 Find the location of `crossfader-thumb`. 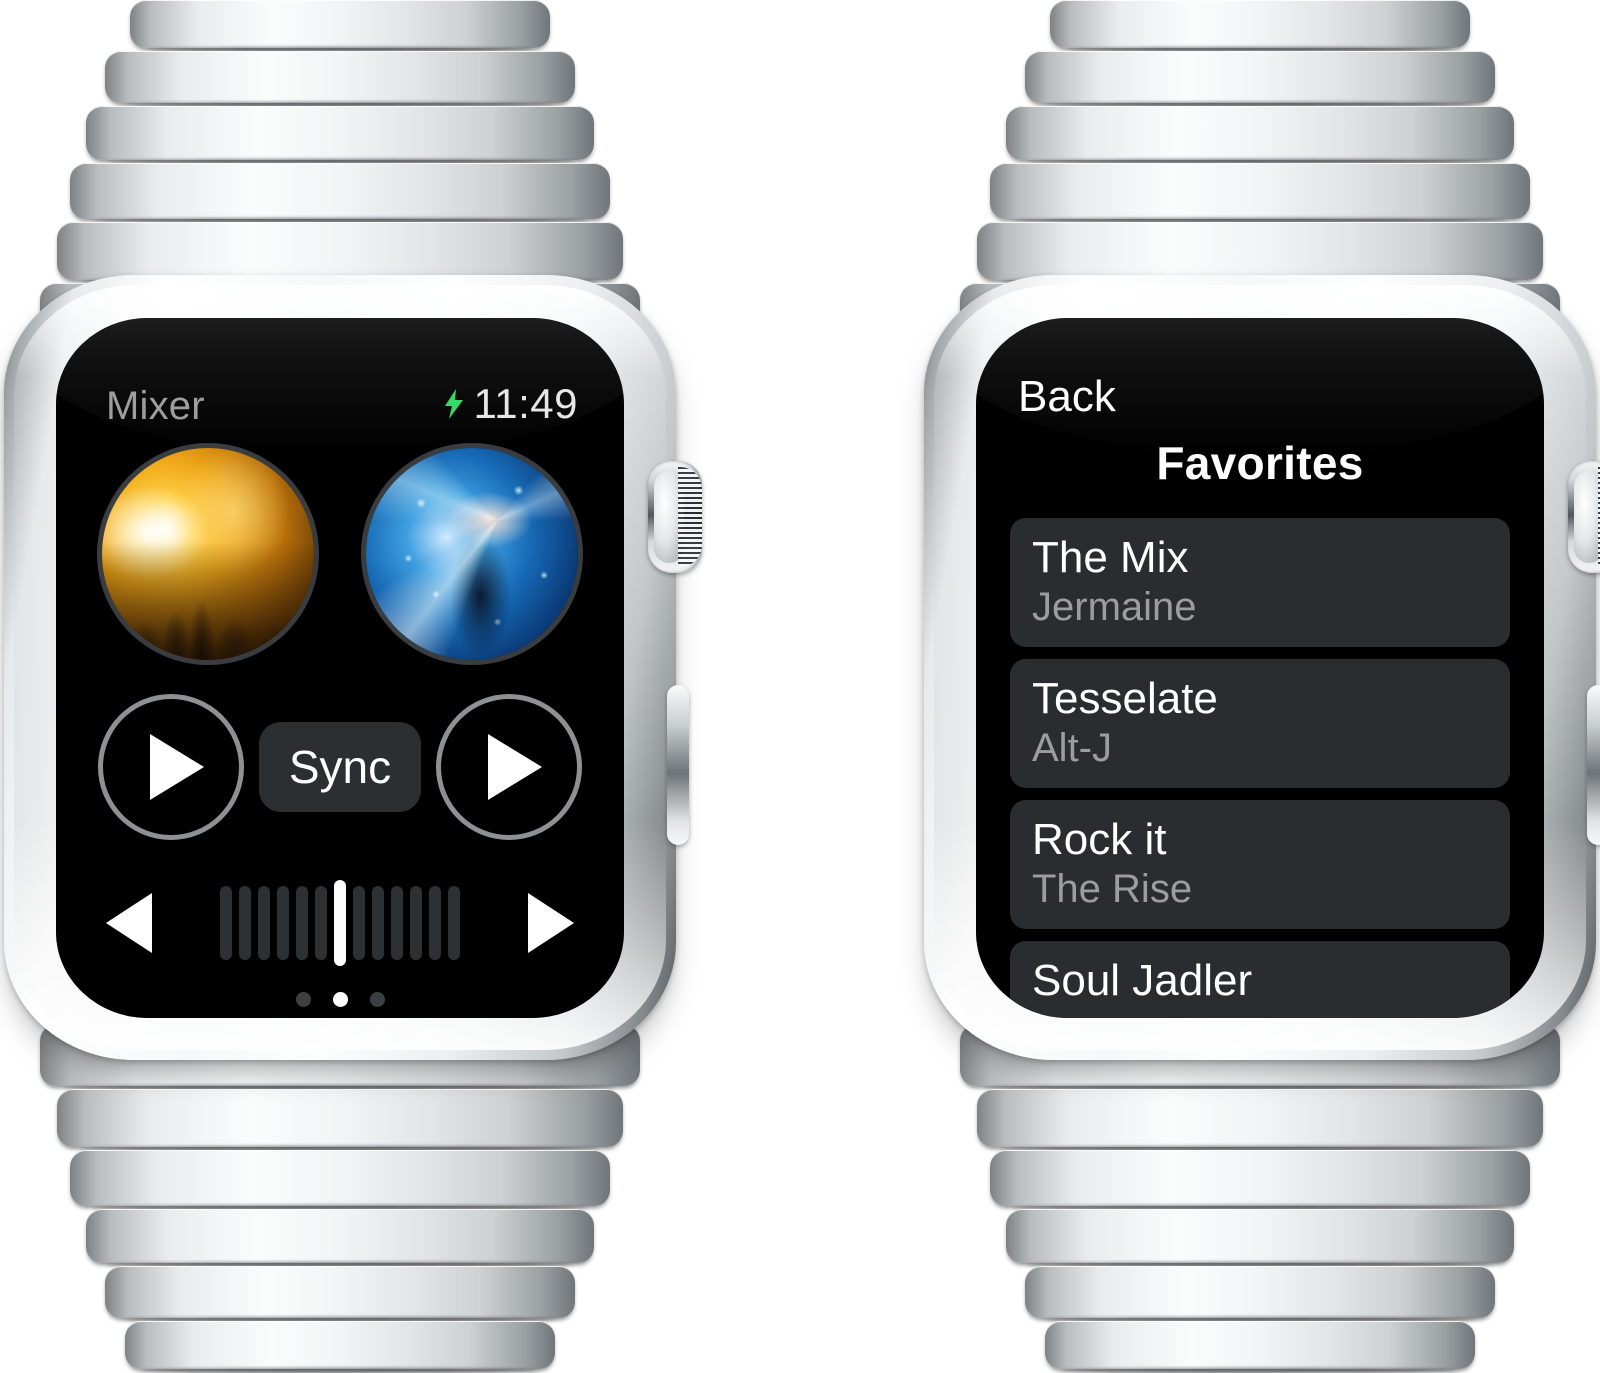

crossfader-thumb is located at coordinates (340, 922).